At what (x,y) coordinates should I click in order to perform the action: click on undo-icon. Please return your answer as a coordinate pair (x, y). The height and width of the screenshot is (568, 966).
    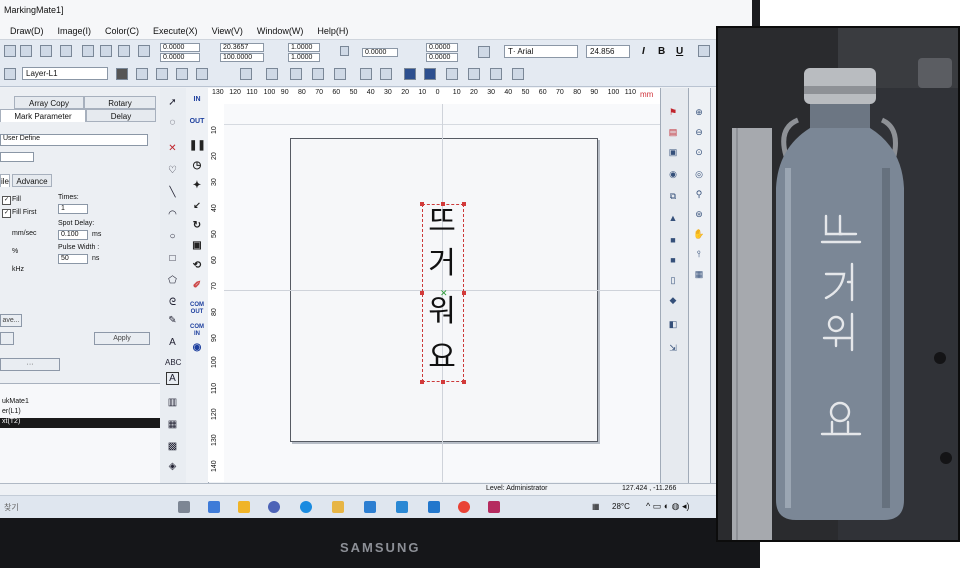
    Looking at the image, I should click on (26, 51).